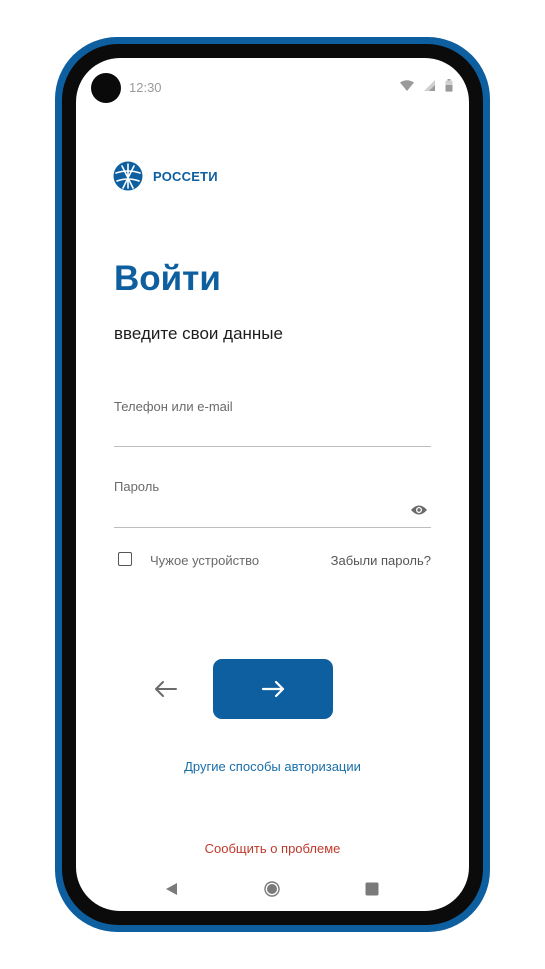 Image resolution: width=545 pixels, height=969 pixels. I want to click on nav-recent-icon, so click(372, 889).